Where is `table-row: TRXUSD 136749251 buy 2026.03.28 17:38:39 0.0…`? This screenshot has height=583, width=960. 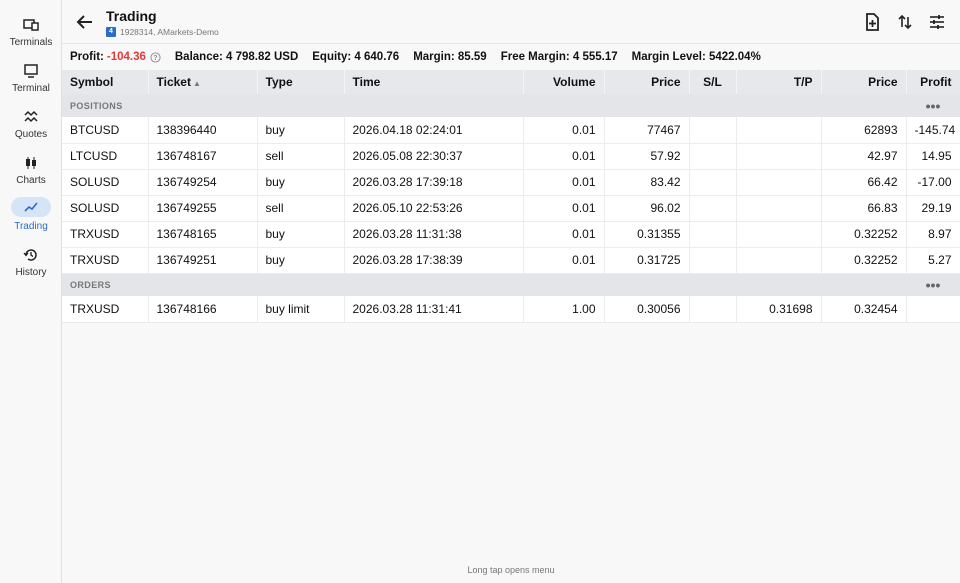
table-row: TRXUSD 136749251 buy 2026.03.28 17:38:39 0.0… is located at coordinates (511, 260).